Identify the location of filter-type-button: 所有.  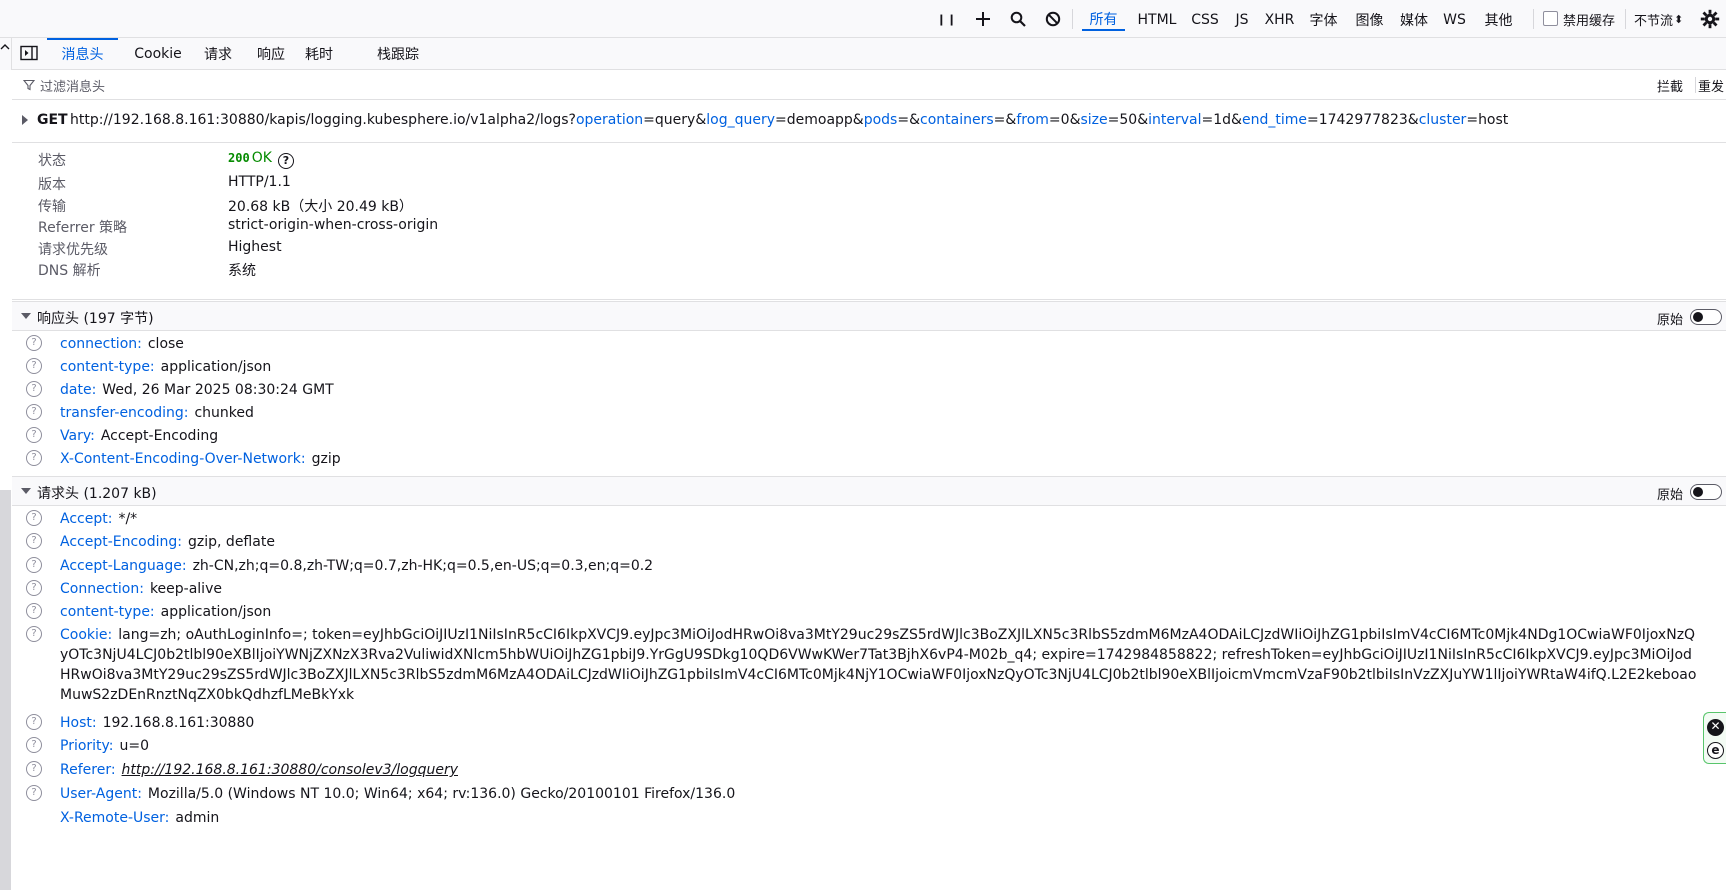
(1103, 19).